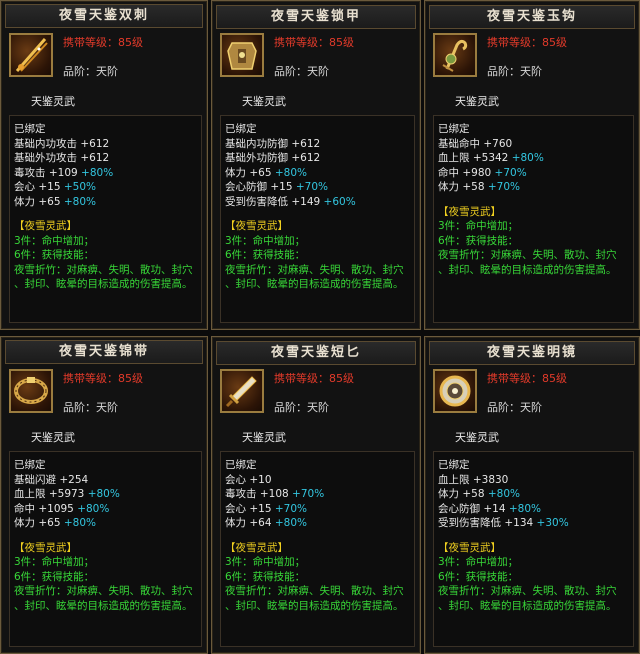  What do you see at coordinates (62, 143) in the screenshot?
I see `stat-text: 基础内功攻击 +612` at bounding box center [62, 143].